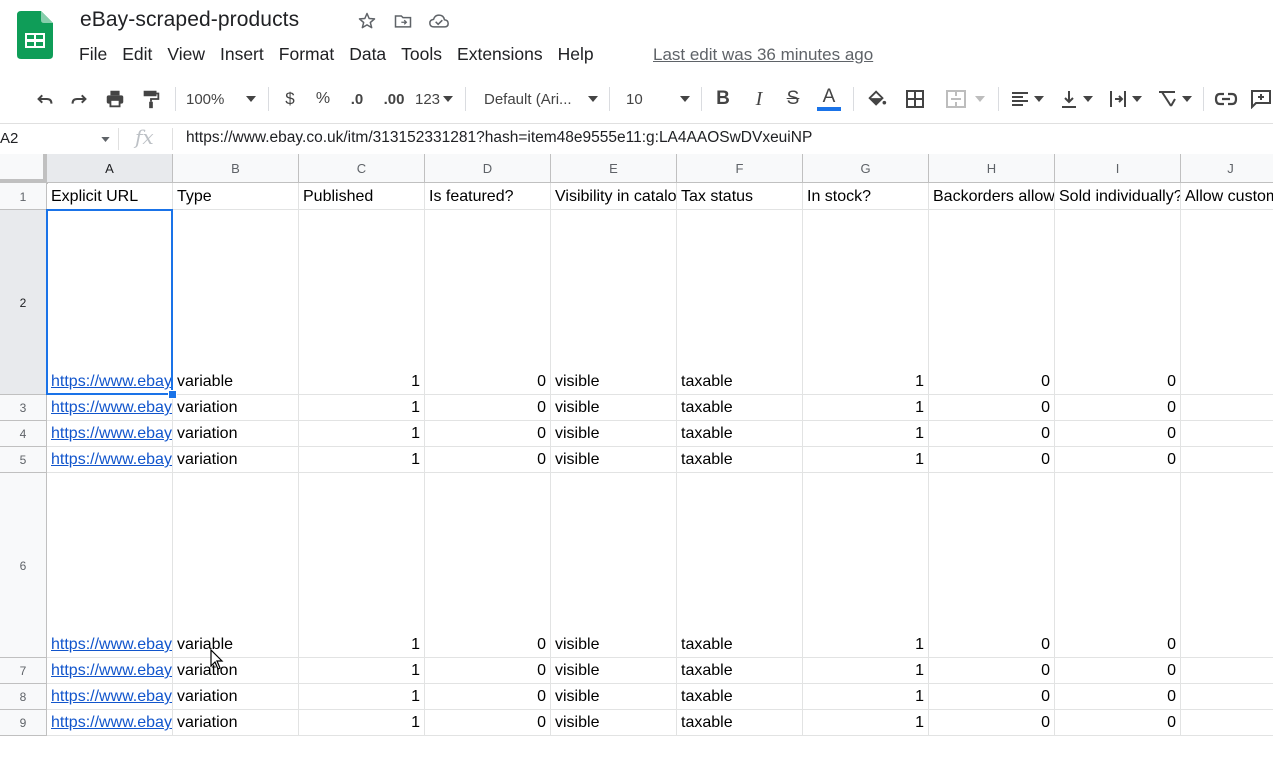 This screenshot has width=1273, height=763. What do you see at coordinates (439, 21) in the screenshot?
I see `cloud-saved-icon` at bounding box center [439, 21].